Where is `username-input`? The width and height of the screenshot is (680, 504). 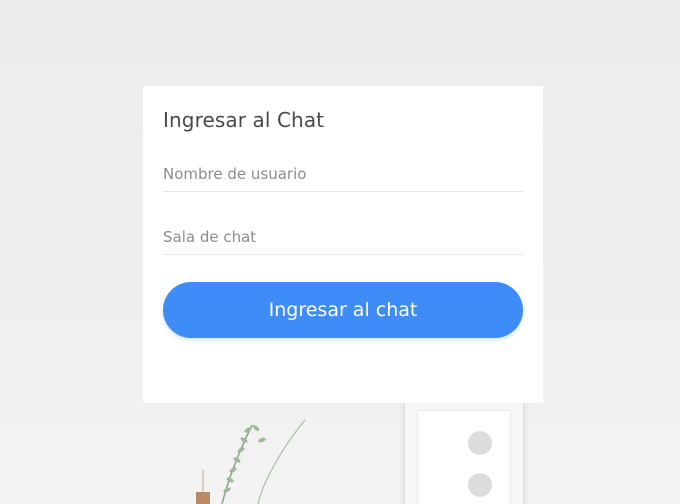 username-input is located at coordinates (343, 174).